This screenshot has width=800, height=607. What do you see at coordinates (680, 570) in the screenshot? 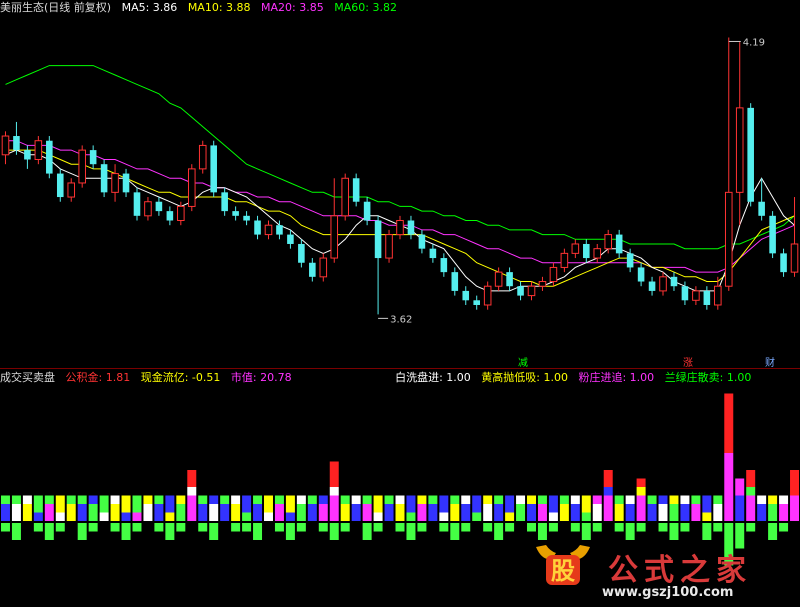
I see `watermark-title: 公式之家` at bounding box center [680, 570].